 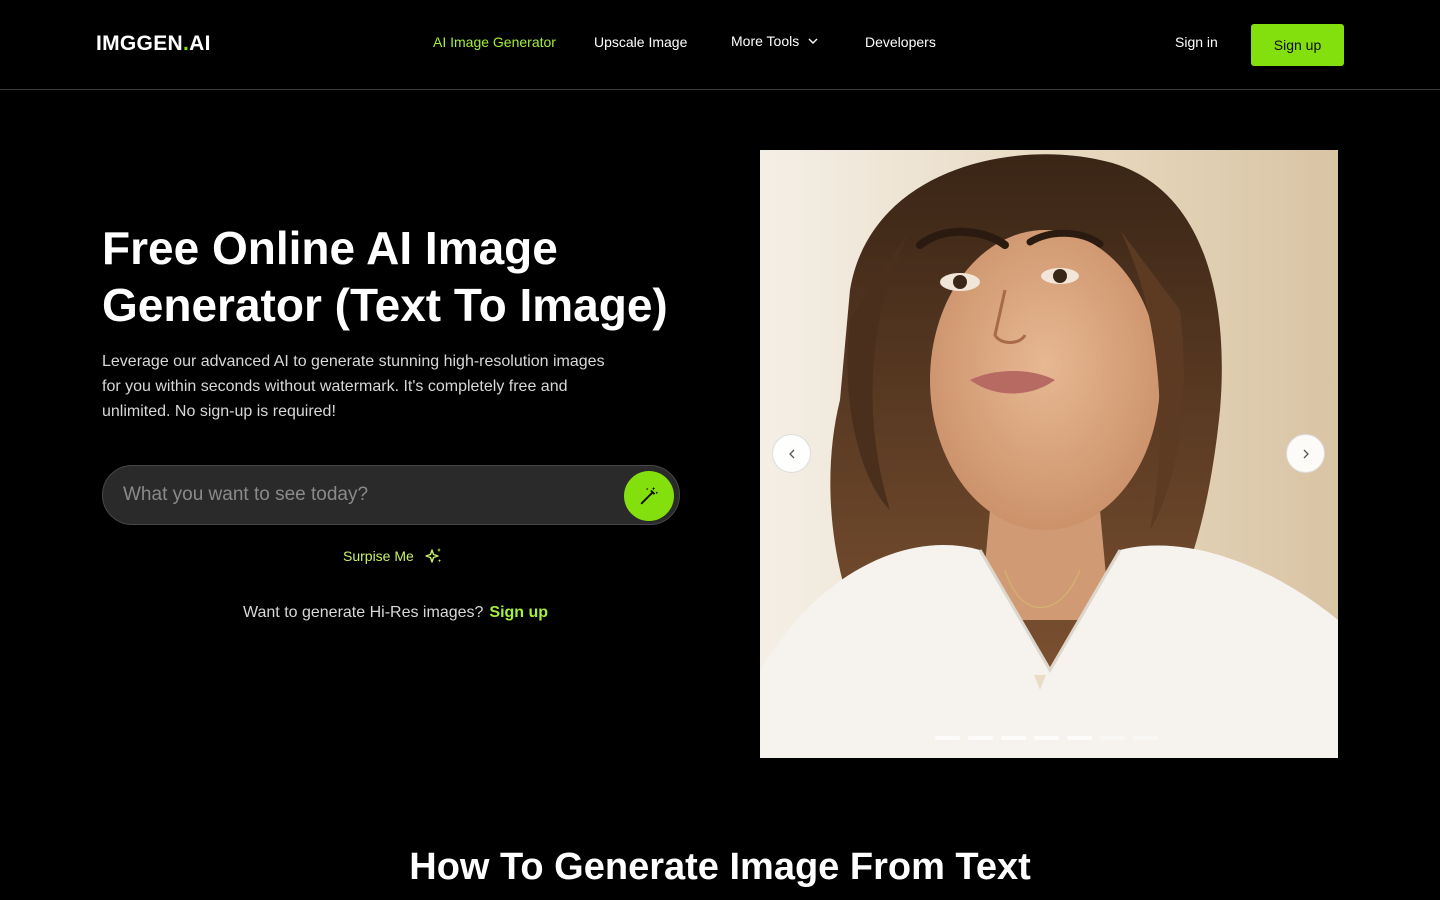 I want to click on carousel-prev-button, so click(x=791, y=453).